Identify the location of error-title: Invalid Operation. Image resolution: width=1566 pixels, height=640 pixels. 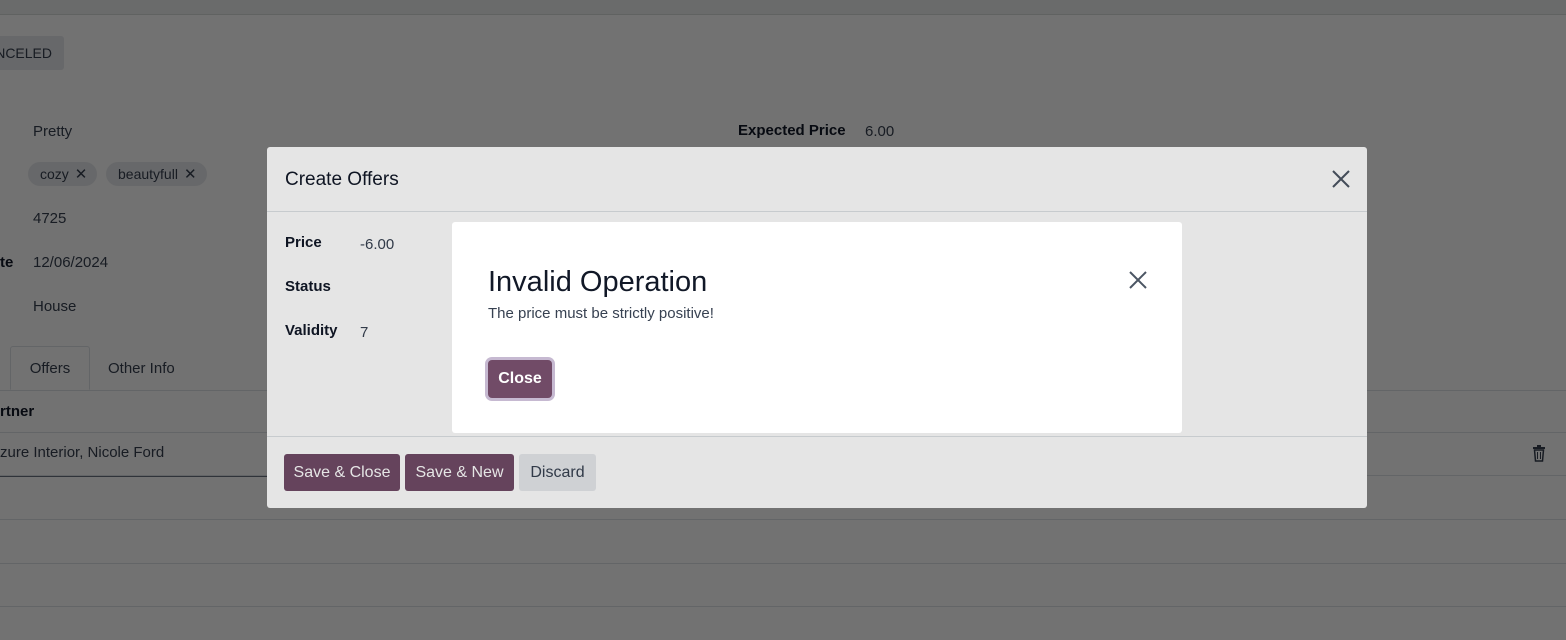
(598, 282).